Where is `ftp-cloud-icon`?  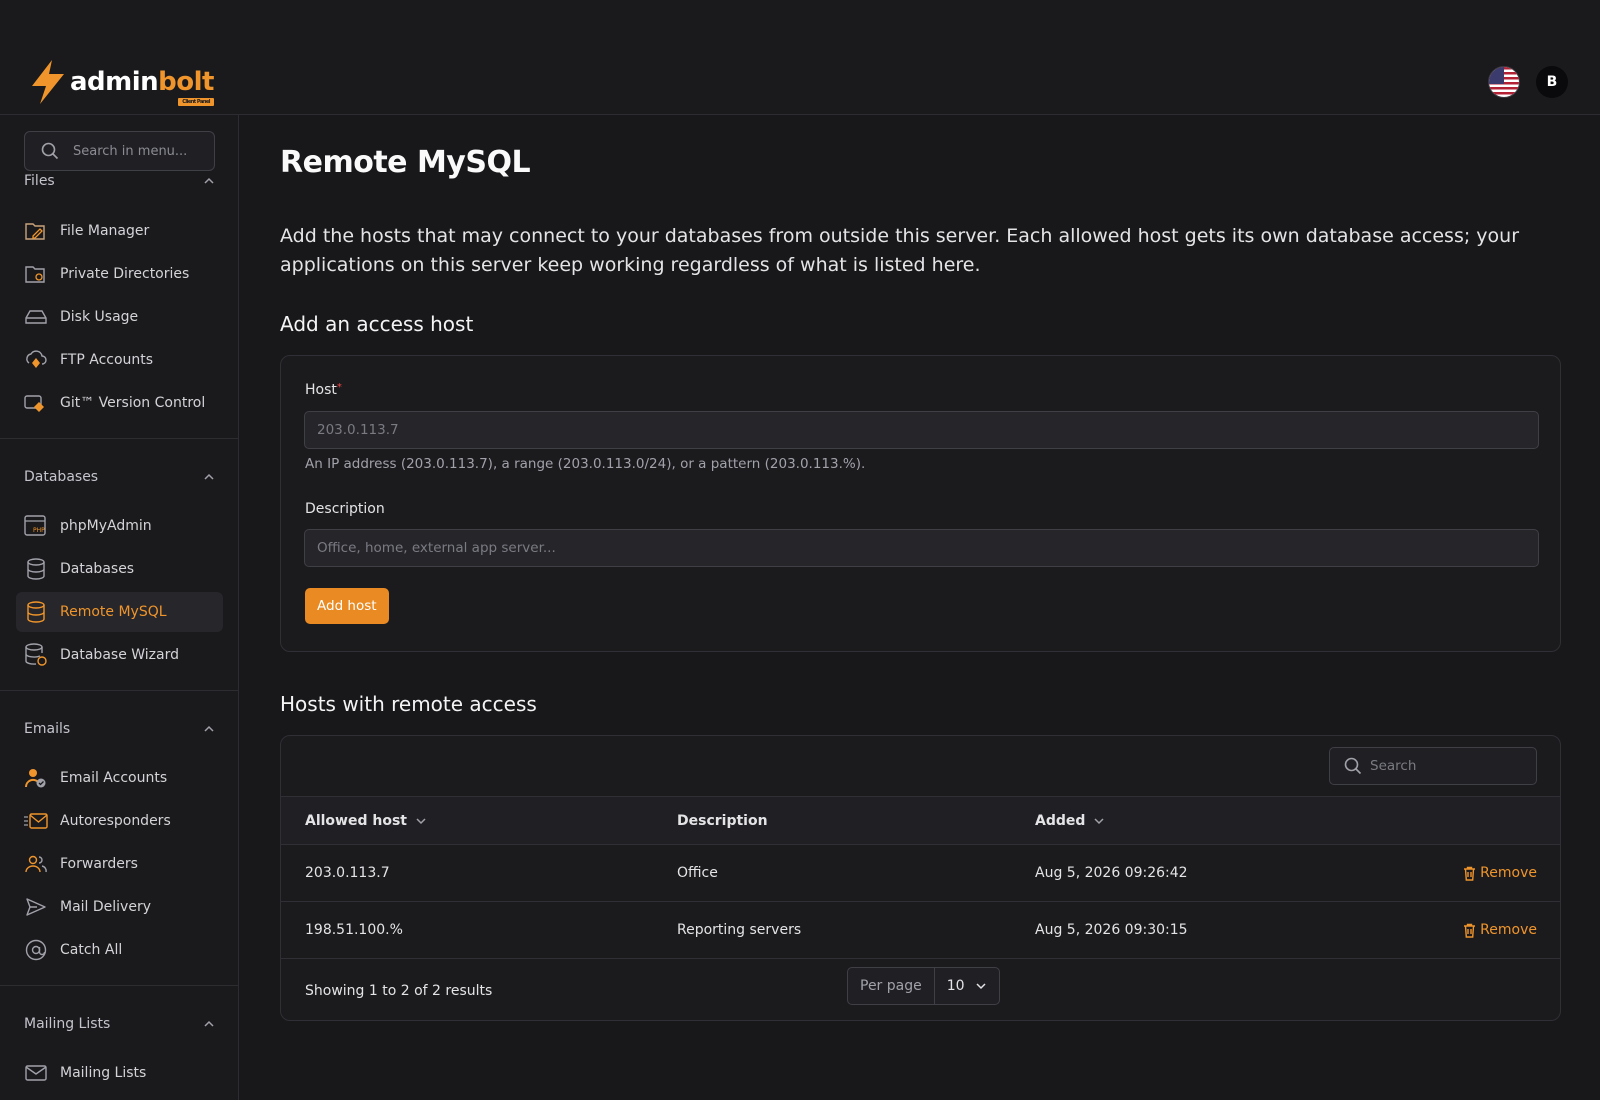
ftp-cloud-icon is located at coordinates (36, 360).